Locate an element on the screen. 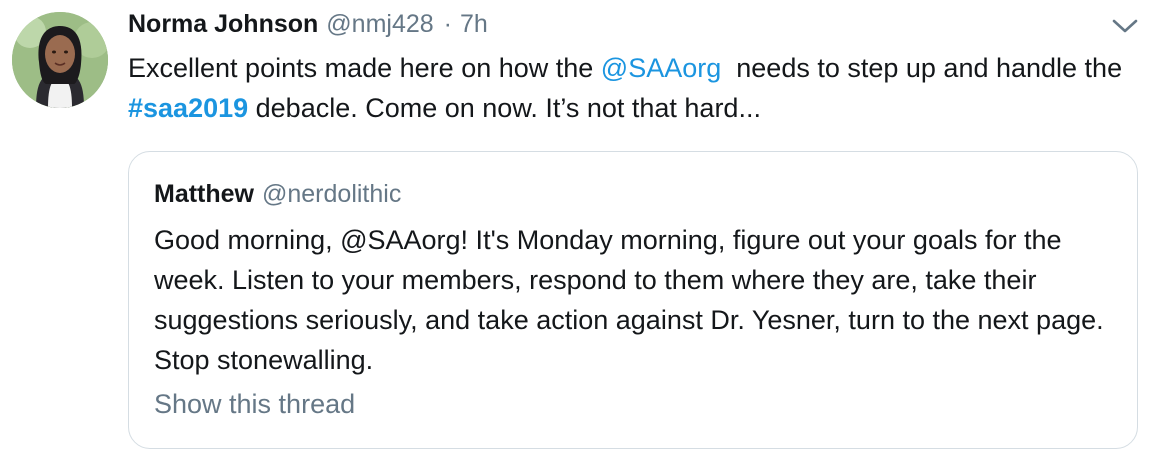 This screenshot has width=1154, height=458. author-handle: @nmj428 is located at coordinates (379, 24).